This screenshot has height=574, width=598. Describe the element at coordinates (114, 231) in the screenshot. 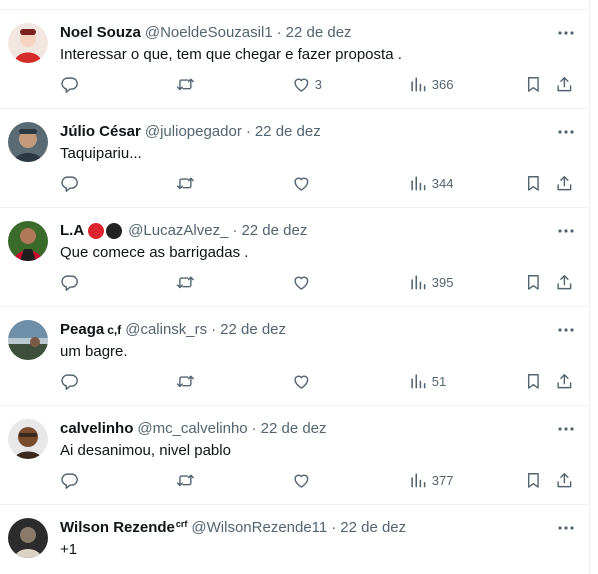

I see `black-circle-icon` at that location.